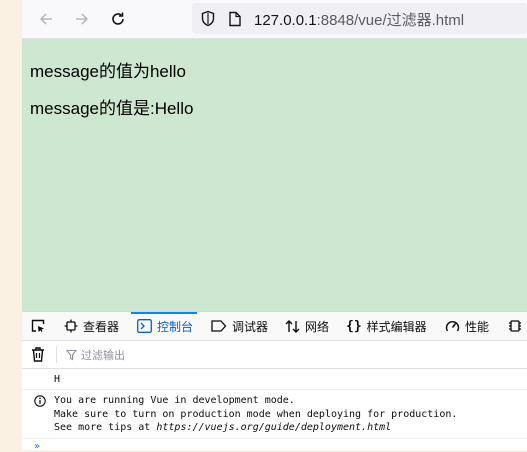 The width and height of the screenshot is (527, 452). I want to click on debugger-icon, so click(219, 326).